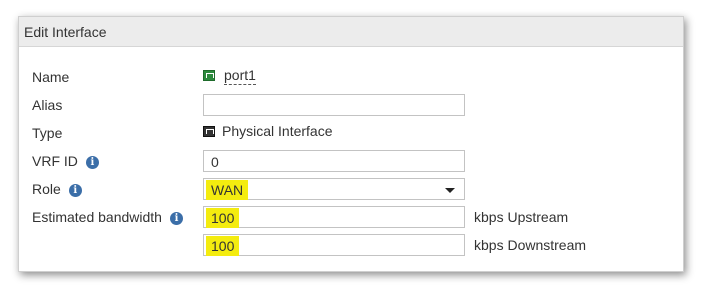 The height and width of the screenshot is (291, 701). What do you see at coordinates (47, 105) in the screenshot?
I see `alias-label: Alias` at bounding box center [47, 105].